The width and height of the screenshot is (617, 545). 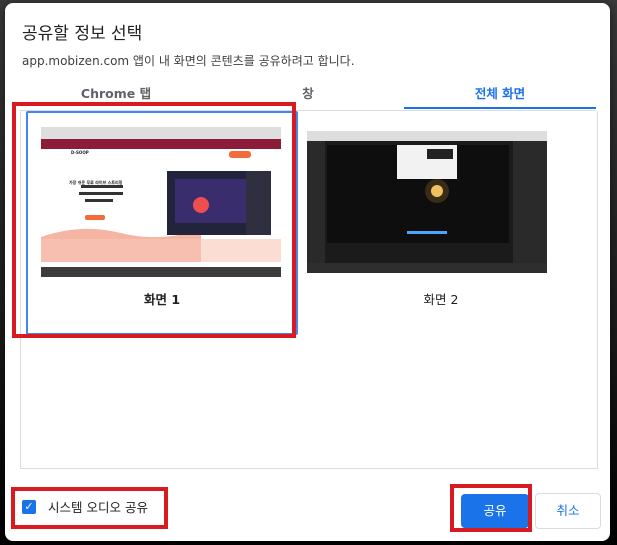 I want to click on tab-entire-screen: 전체 화면, so click(x=500, y=96).